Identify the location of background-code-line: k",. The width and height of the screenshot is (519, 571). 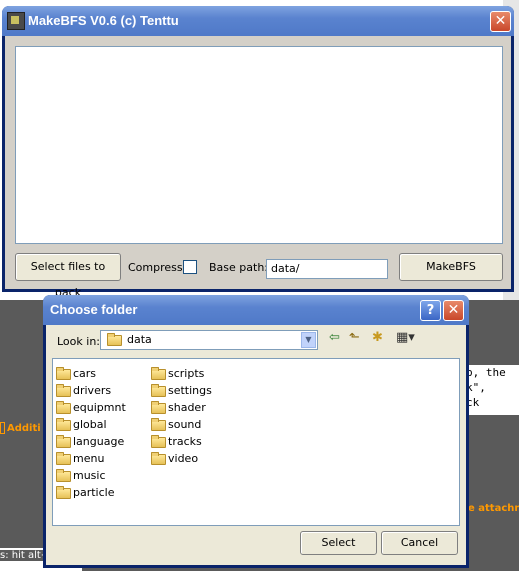
(476, 387).